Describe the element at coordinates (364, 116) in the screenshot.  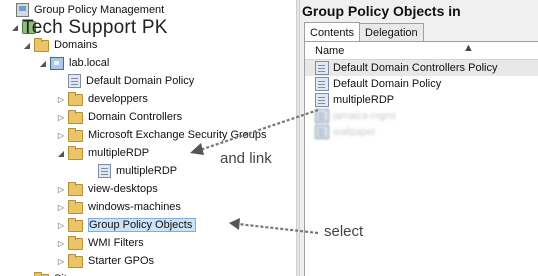
I see `gpo-name: jamaica-mgmt` at that location.